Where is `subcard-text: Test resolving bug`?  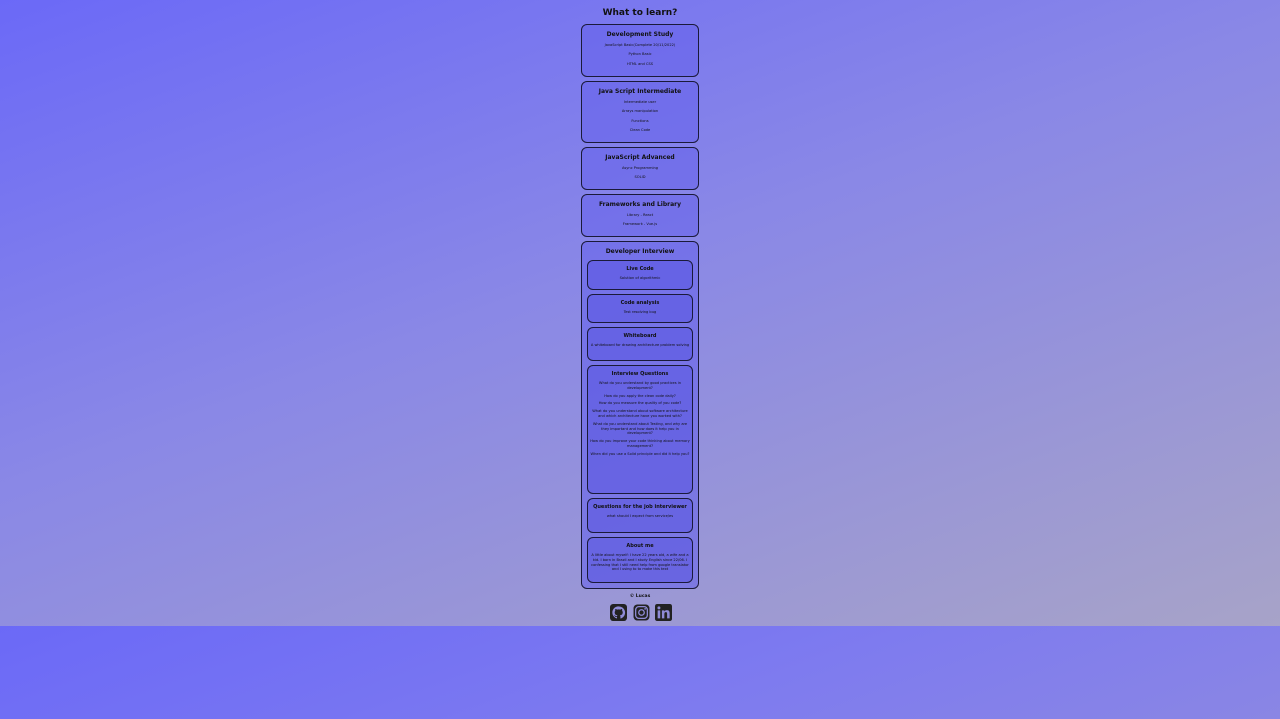 subcard-text: Test resolving bug is located at coordinates (640, 312).